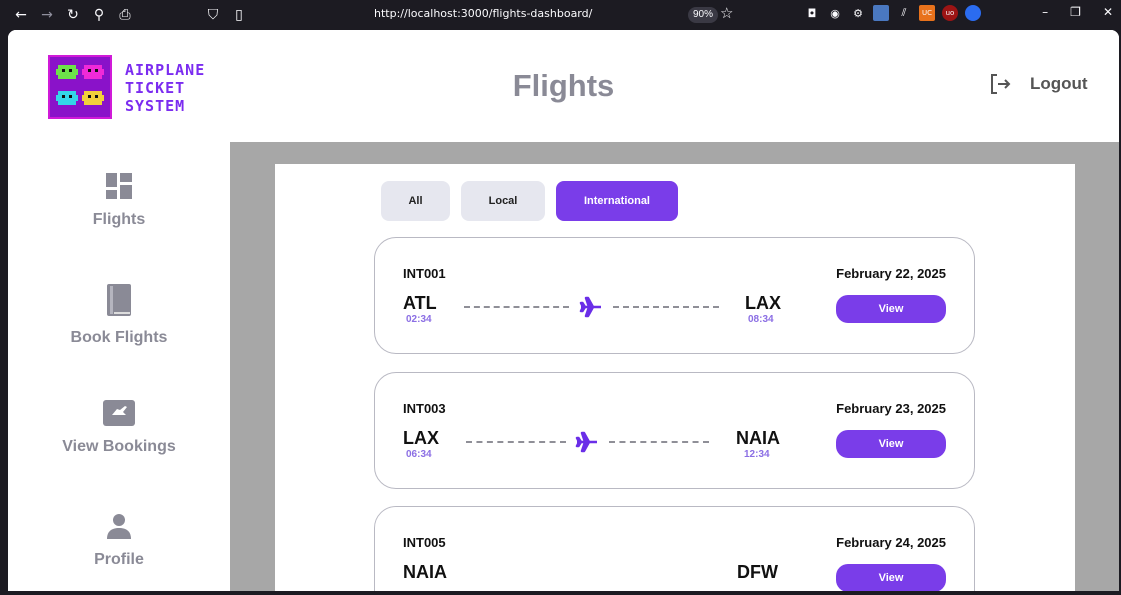 This screenshot has height=595, width=1121. Describe the element at coordinates (119, 219) in the screenshot. I see `sidebar-item-label: Flights` at that location.